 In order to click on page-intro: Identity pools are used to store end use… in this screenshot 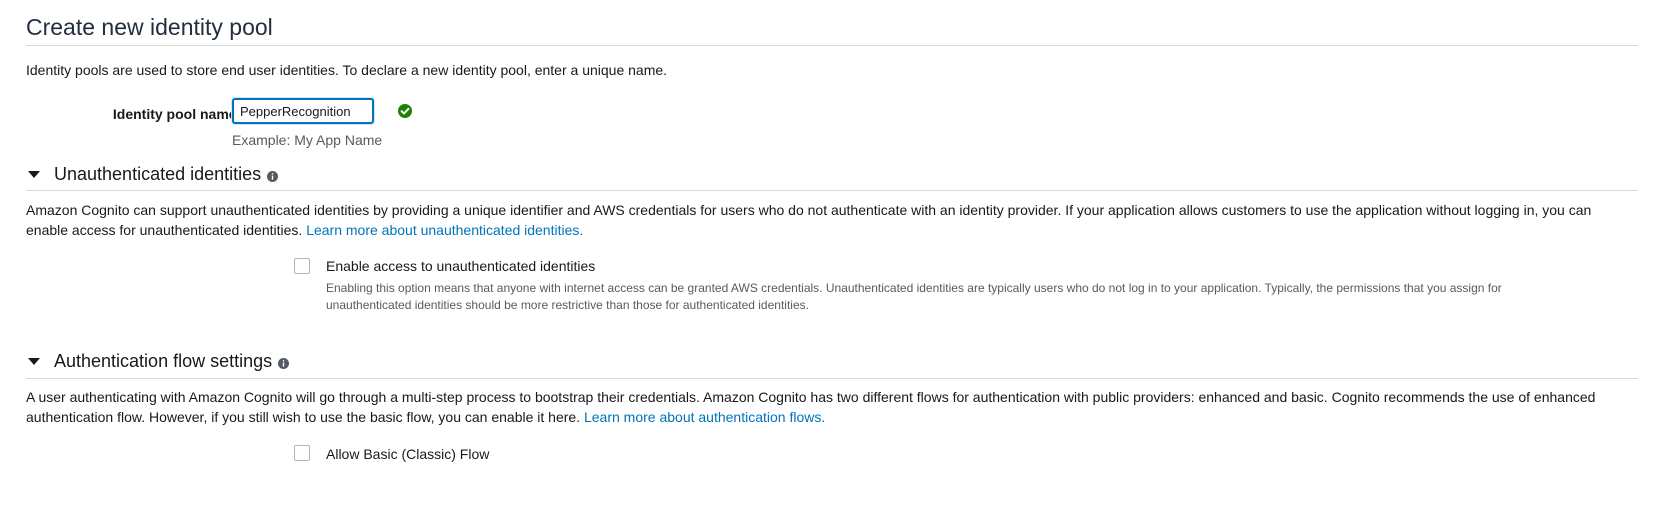, I will do `click(347, 70)`.